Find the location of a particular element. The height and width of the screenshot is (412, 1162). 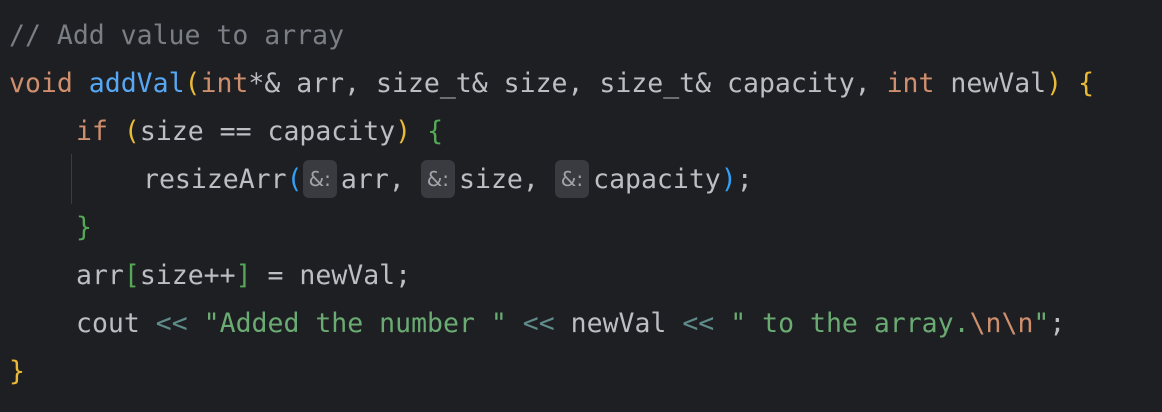

code-line-if: if (size == capacity) { is located at coordinates (581, 132).